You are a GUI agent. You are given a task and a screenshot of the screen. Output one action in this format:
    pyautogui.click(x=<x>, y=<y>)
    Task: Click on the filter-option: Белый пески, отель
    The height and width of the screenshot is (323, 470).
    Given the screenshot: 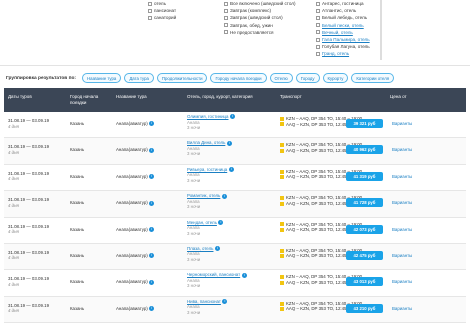 What is the action you would take?
    pyautogui.click(x=351, y=25)
    